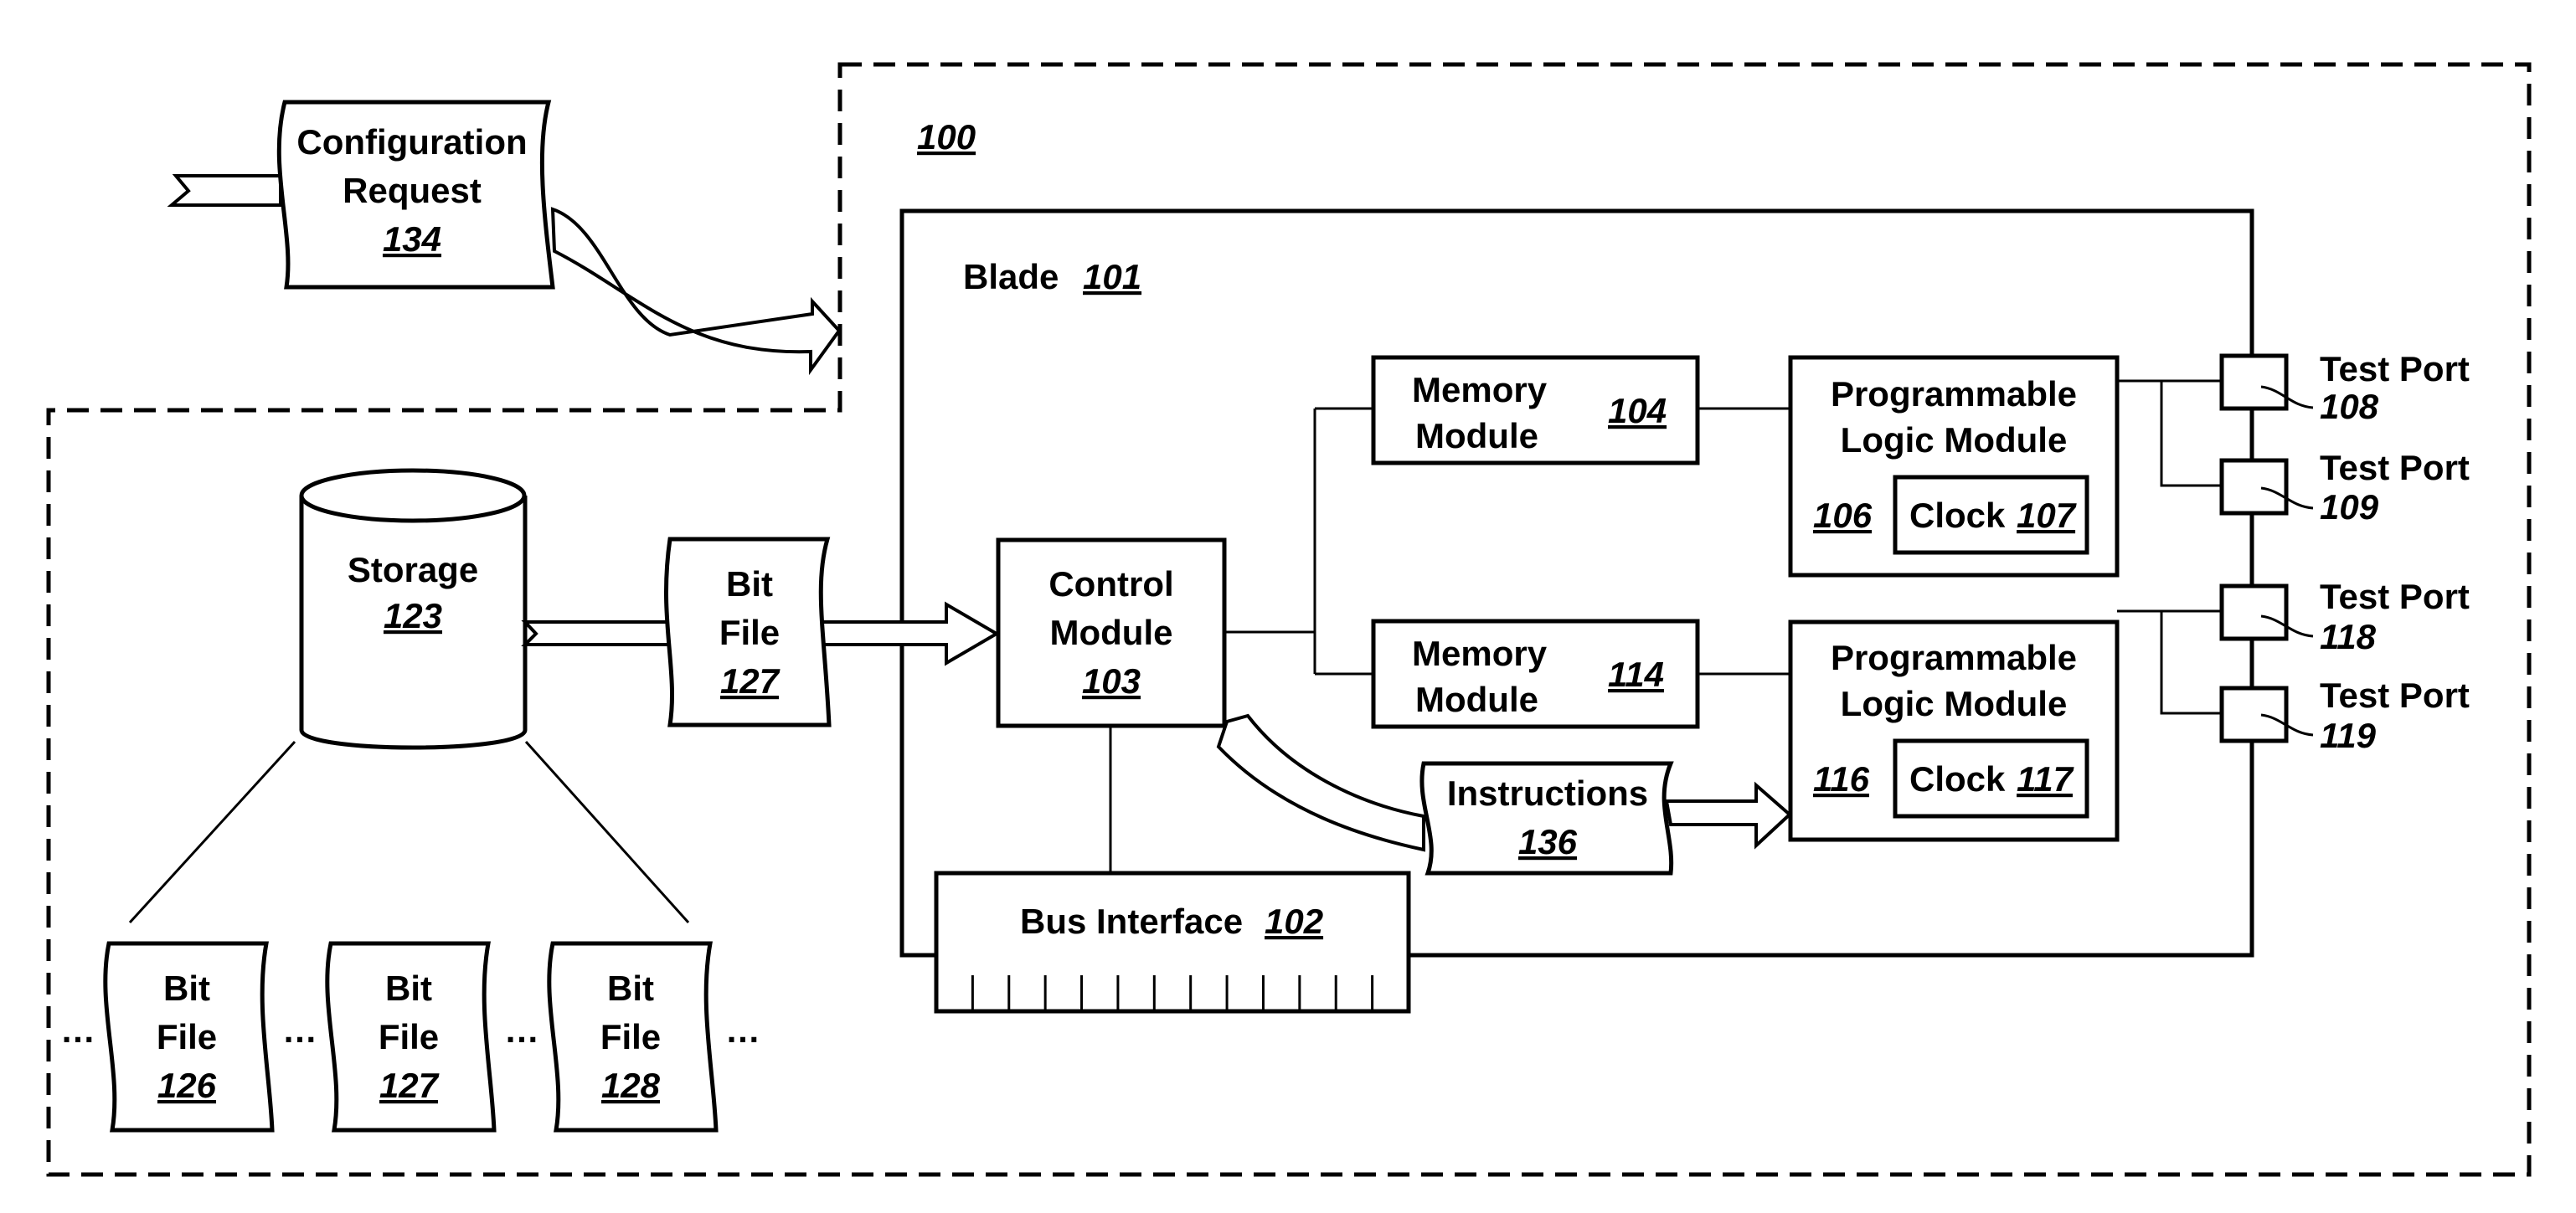 The width and height of the screenshot is (2576, 1213). Describe the element at coordinates (1547, 793) in the screenshot. I see `instructions-label: Instructions` at that location.